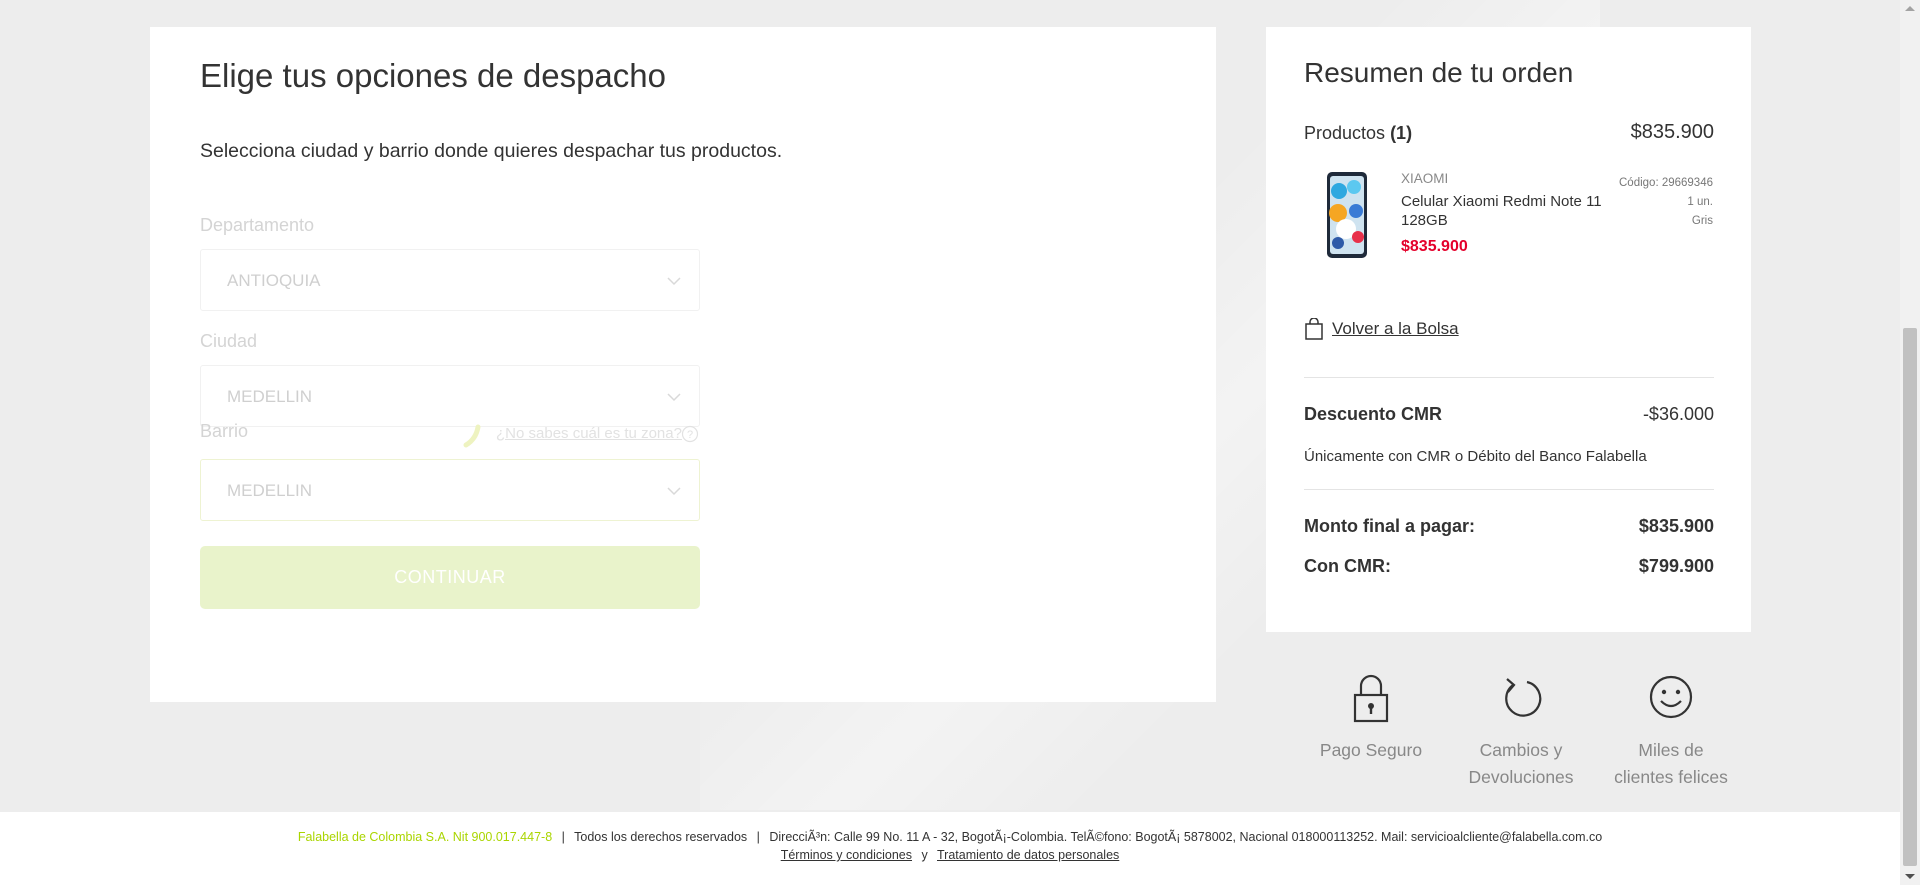 Image resolution: width=1920 pixels, height=885 pixels. Describe the element at coordinates (1671, 697) in the screenshot. I see `smiley-icon` at that location.